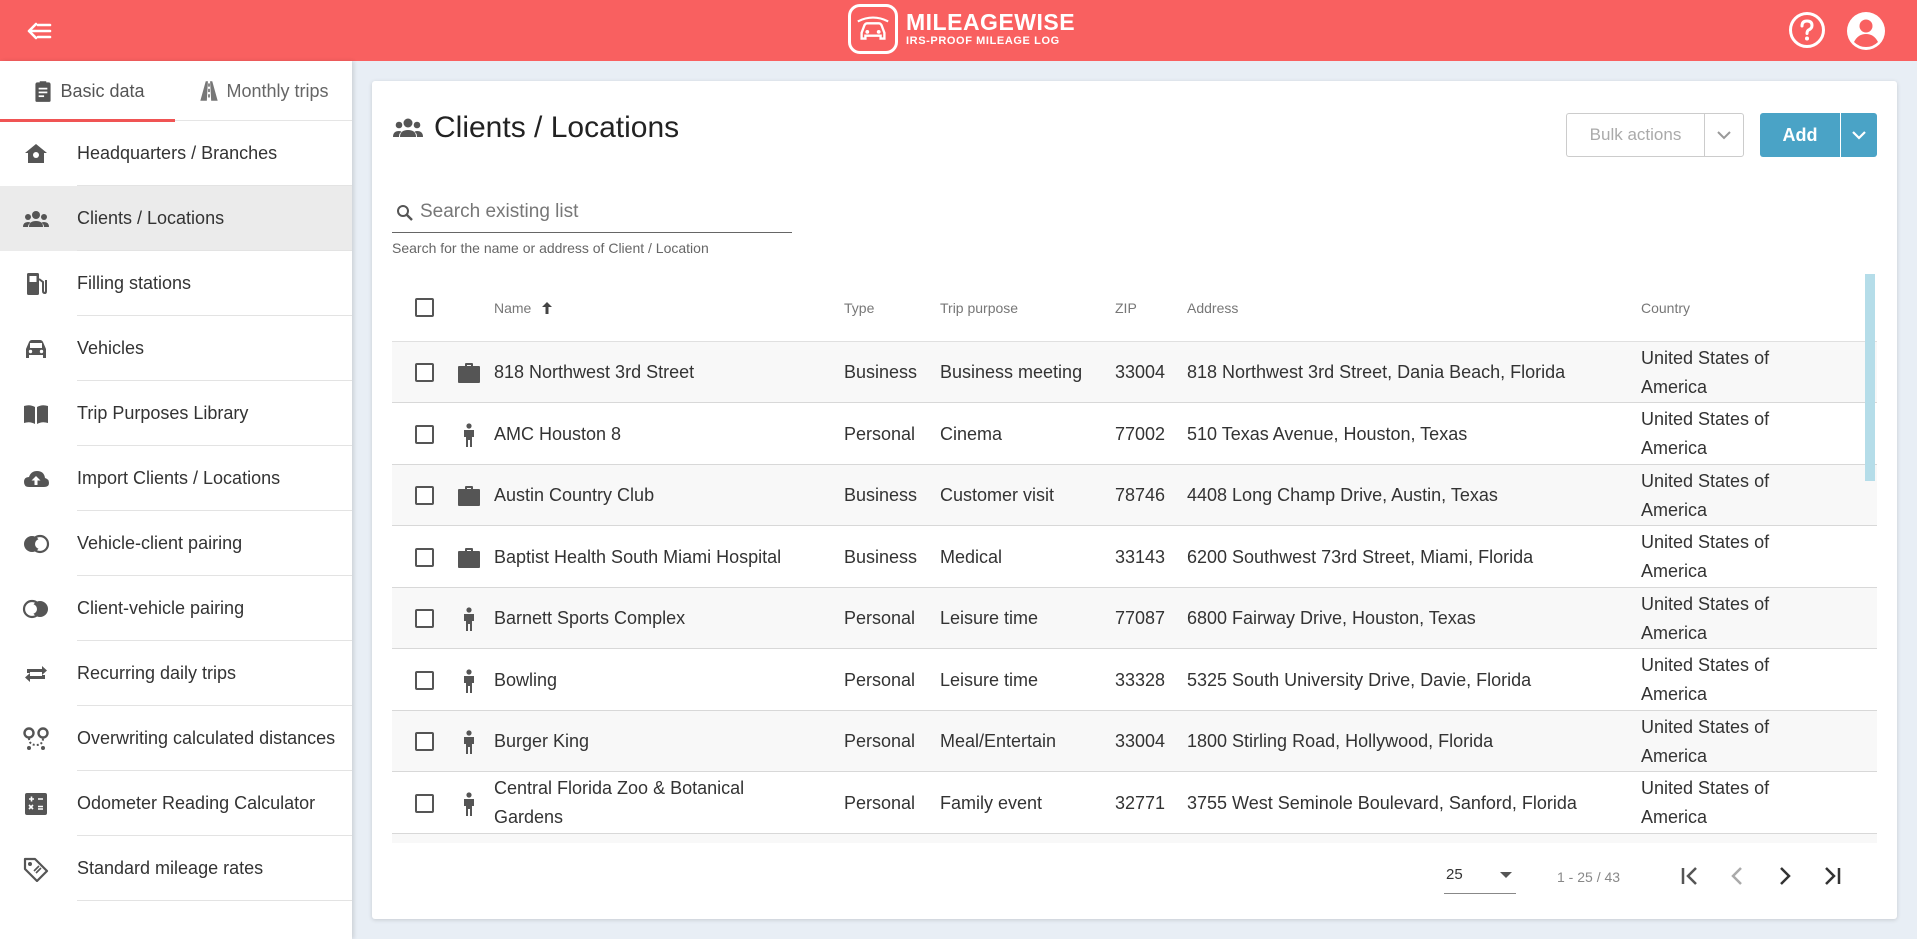 The image size is (1917, 939). Describe the element at coordinates (997, 495) in the screenshot. I see `cell-trip-purpose: Customer visit` at that location.